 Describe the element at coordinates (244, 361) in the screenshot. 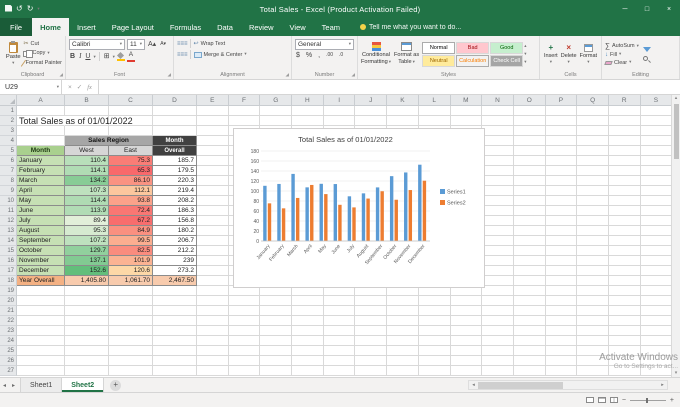

I see `cell-f26` at that location.